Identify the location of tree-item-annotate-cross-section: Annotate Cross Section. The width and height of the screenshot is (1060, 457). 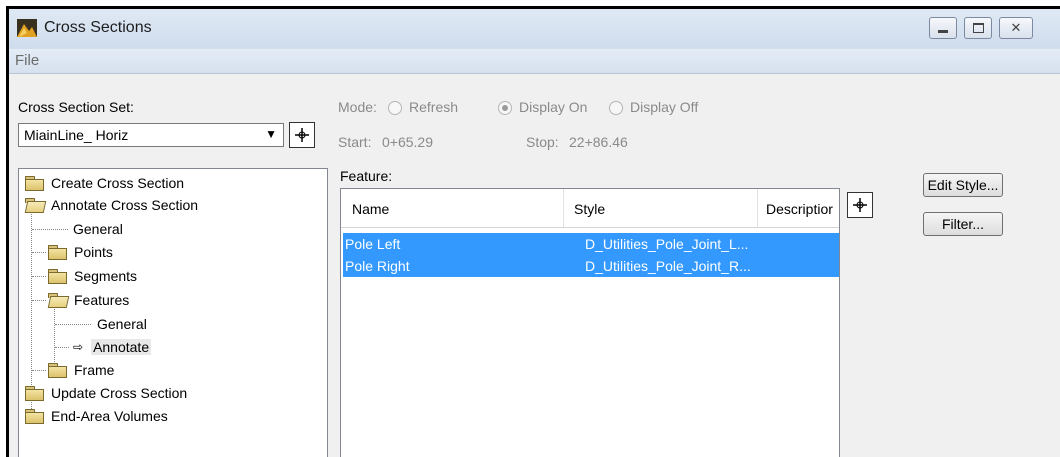
(111, 205).